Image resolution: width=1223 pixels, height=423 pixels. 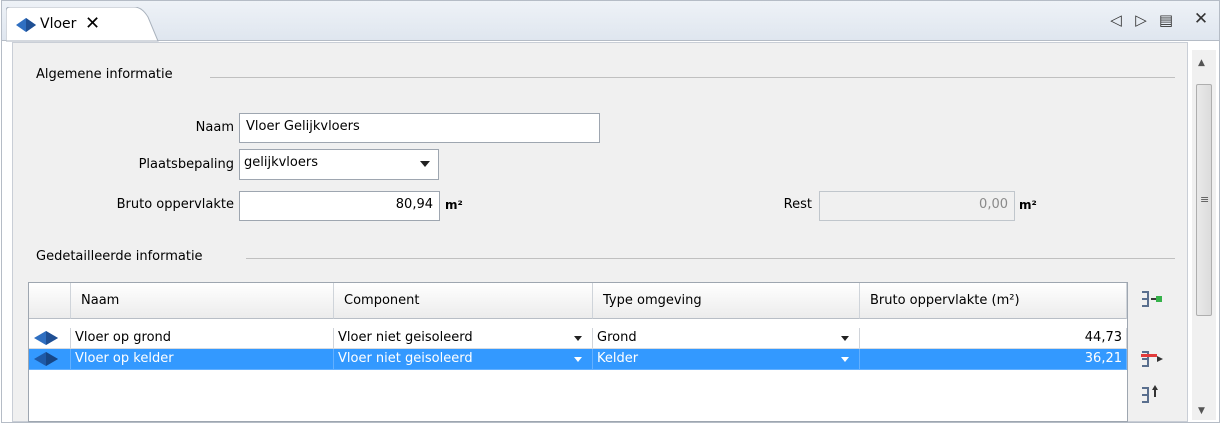 What do you see at coordinates (726, 301) in the screenshot?
I see `column-header: Type omgeving` at bounding box center [726, 301].